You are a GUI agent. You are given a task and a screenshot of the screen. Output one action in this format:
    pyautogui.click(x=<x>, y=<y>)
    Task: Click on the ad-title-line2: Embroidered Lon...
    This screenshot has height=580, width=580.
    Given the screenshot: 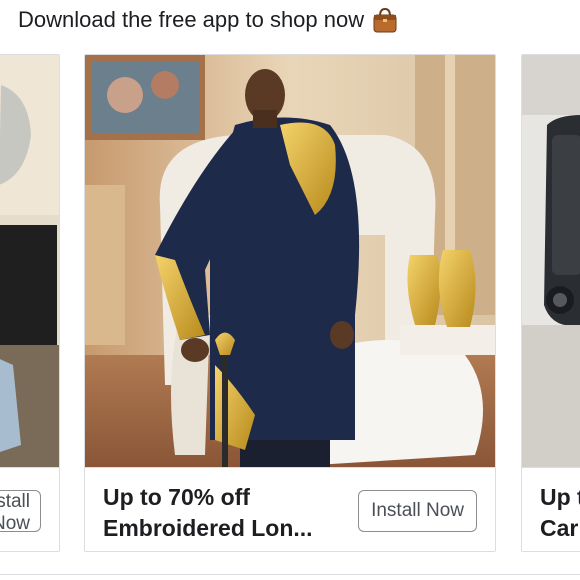 What is the action you would take?
    pyautogui.click(x=208, y=528)
    